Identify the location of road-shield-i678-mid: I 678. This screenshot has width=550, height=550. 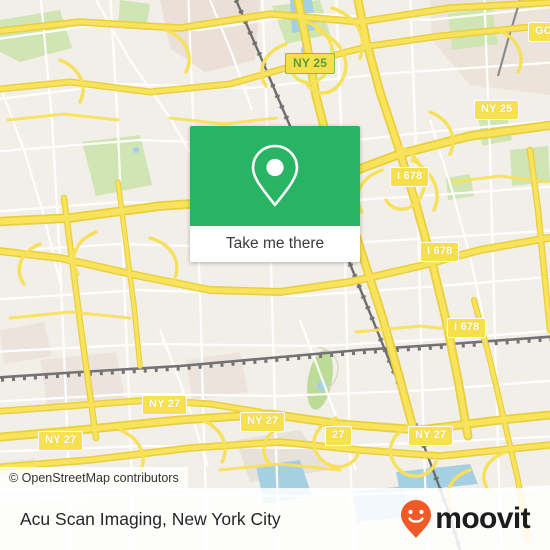
(440, 252).